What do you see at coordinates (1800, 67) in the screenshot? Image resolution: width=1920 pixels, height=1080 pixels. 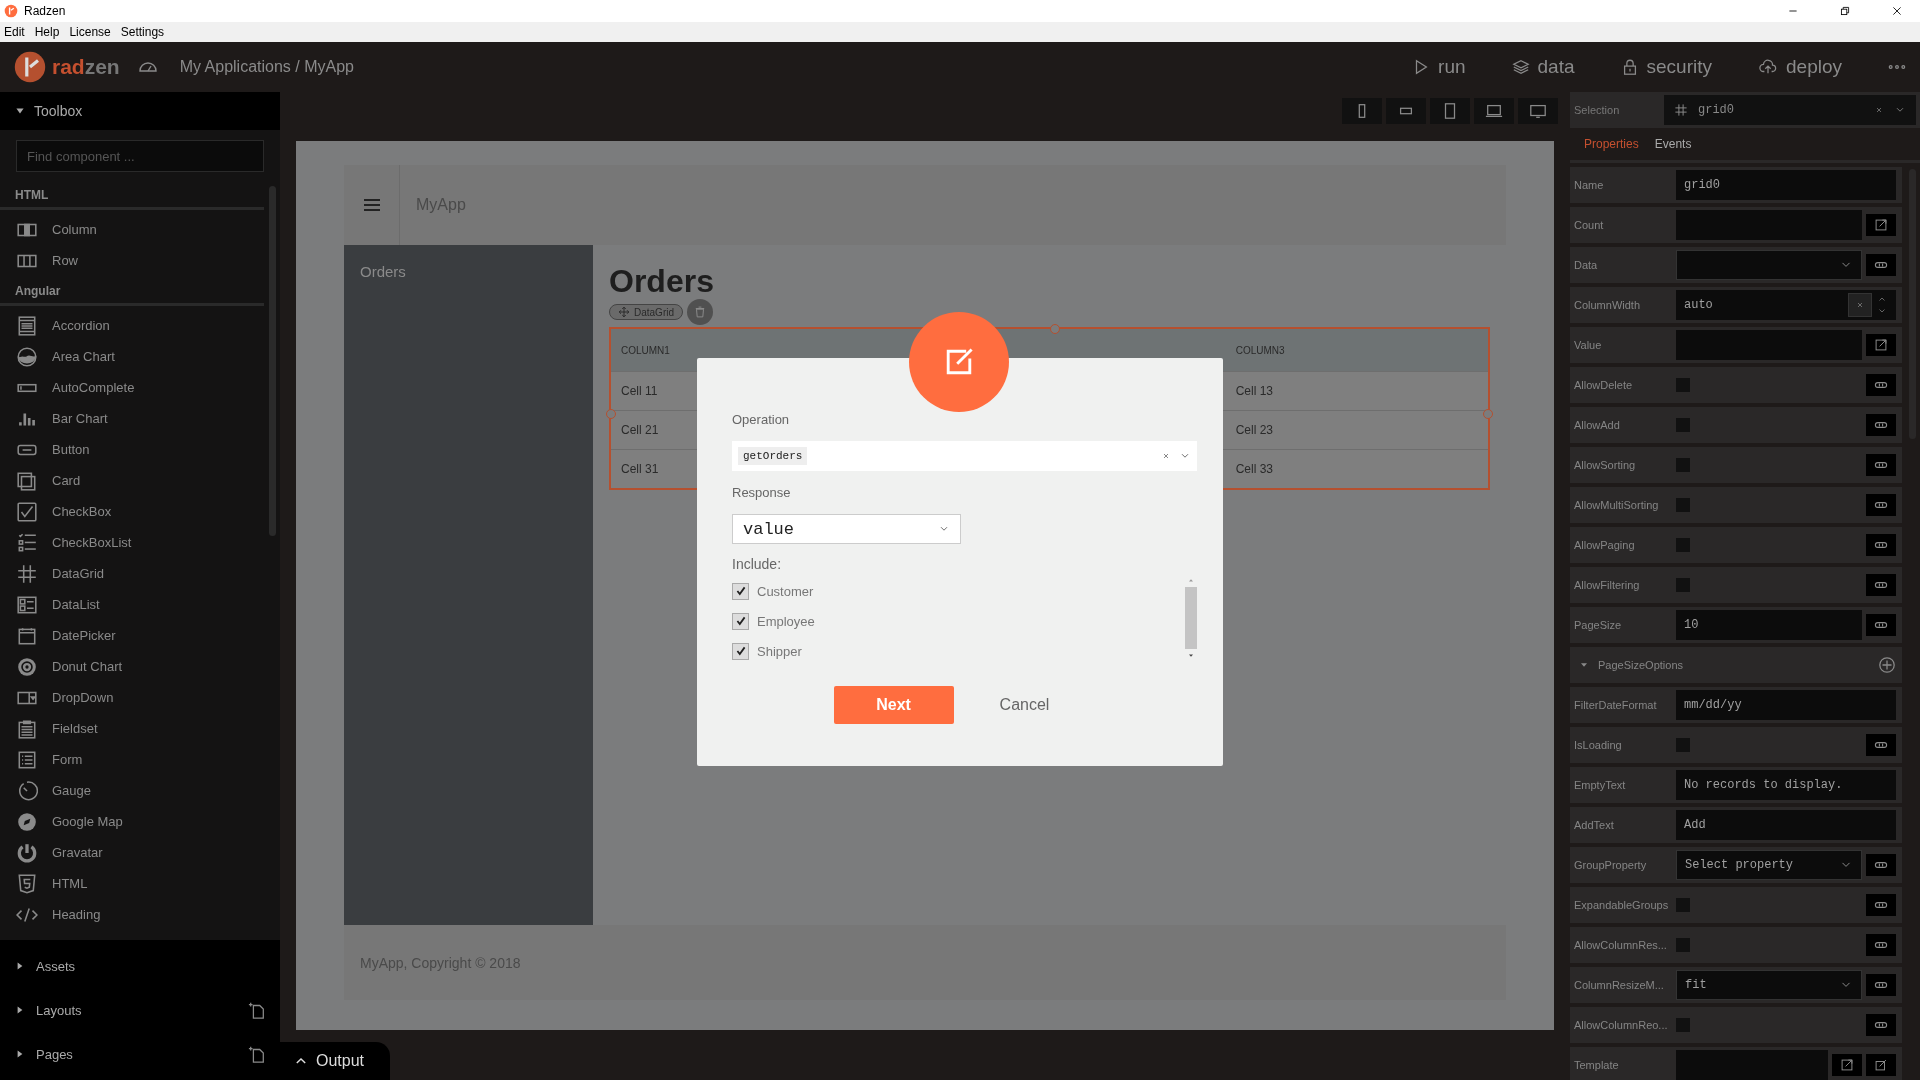 I see `nav-button: deploy` at bounding box center [1800, 67].